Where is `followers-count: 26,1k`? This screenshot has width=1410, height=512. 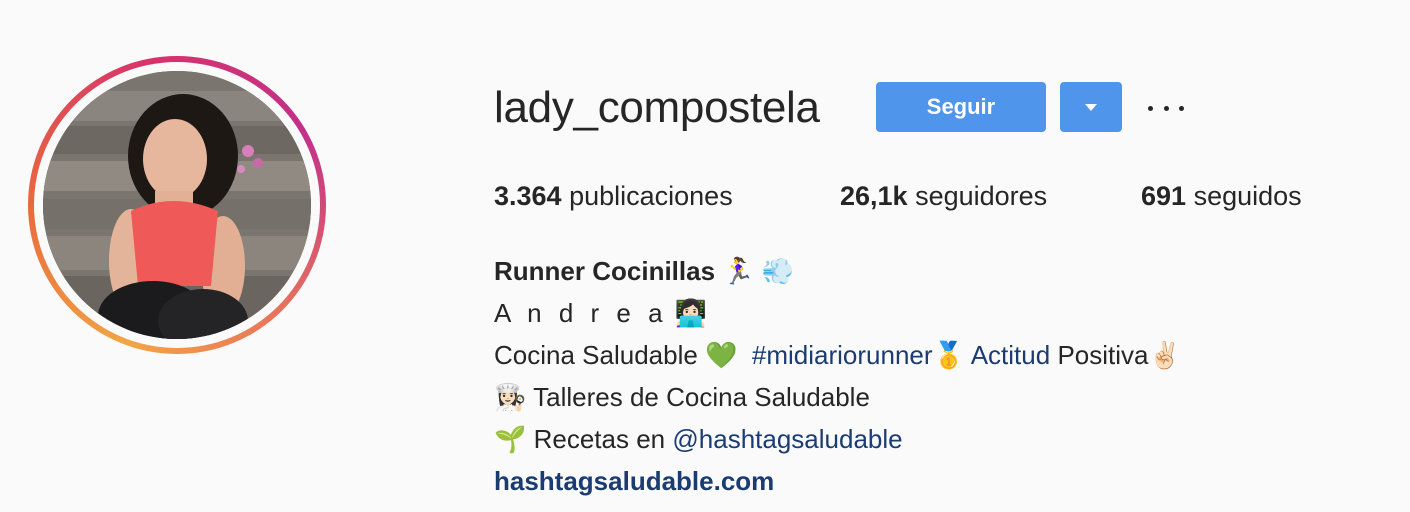
followers-count: 26,1k is located at coordinates (874, 196).